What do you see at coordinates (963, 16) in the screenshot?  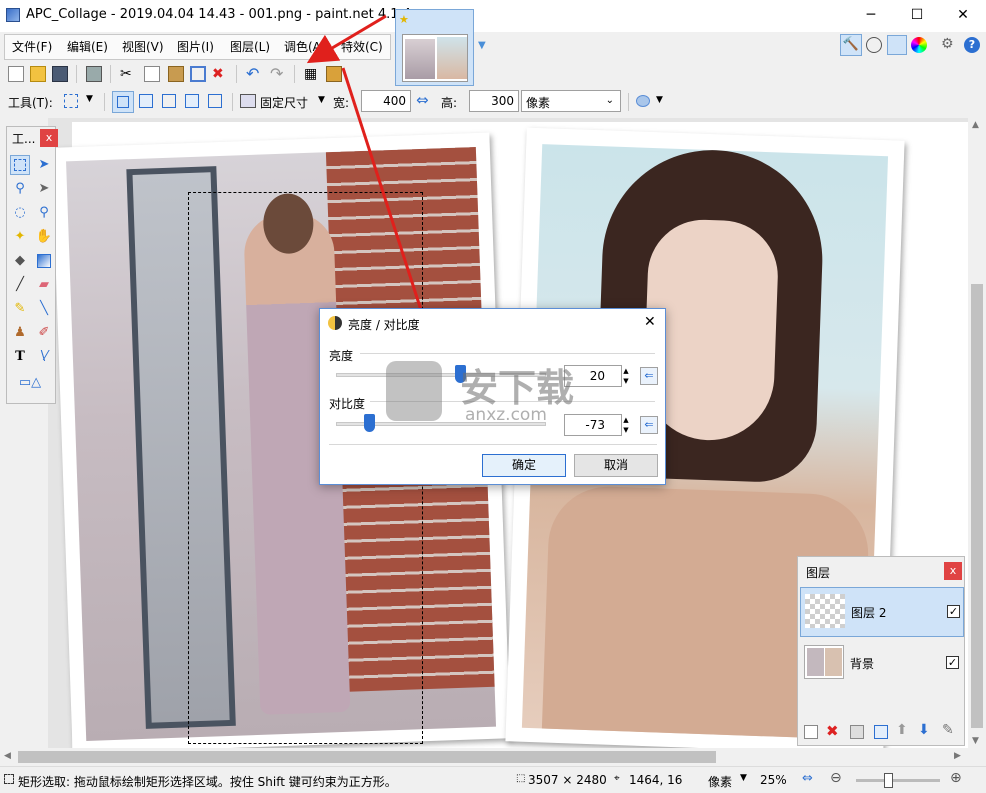 I see `close-button: ✕` at bounding box center [963, 16].